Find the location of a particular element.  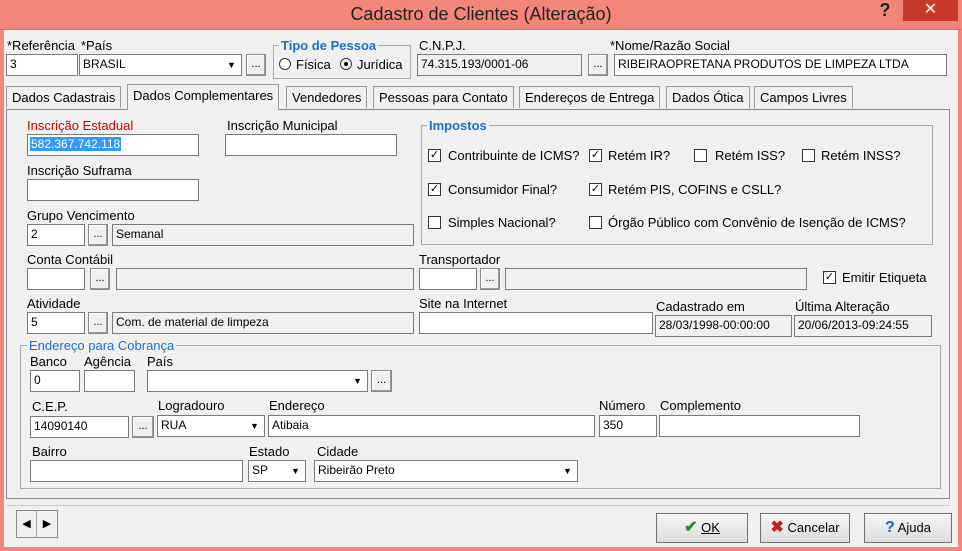

orgao-publico-checkbox is located at coordinates (595, 222).